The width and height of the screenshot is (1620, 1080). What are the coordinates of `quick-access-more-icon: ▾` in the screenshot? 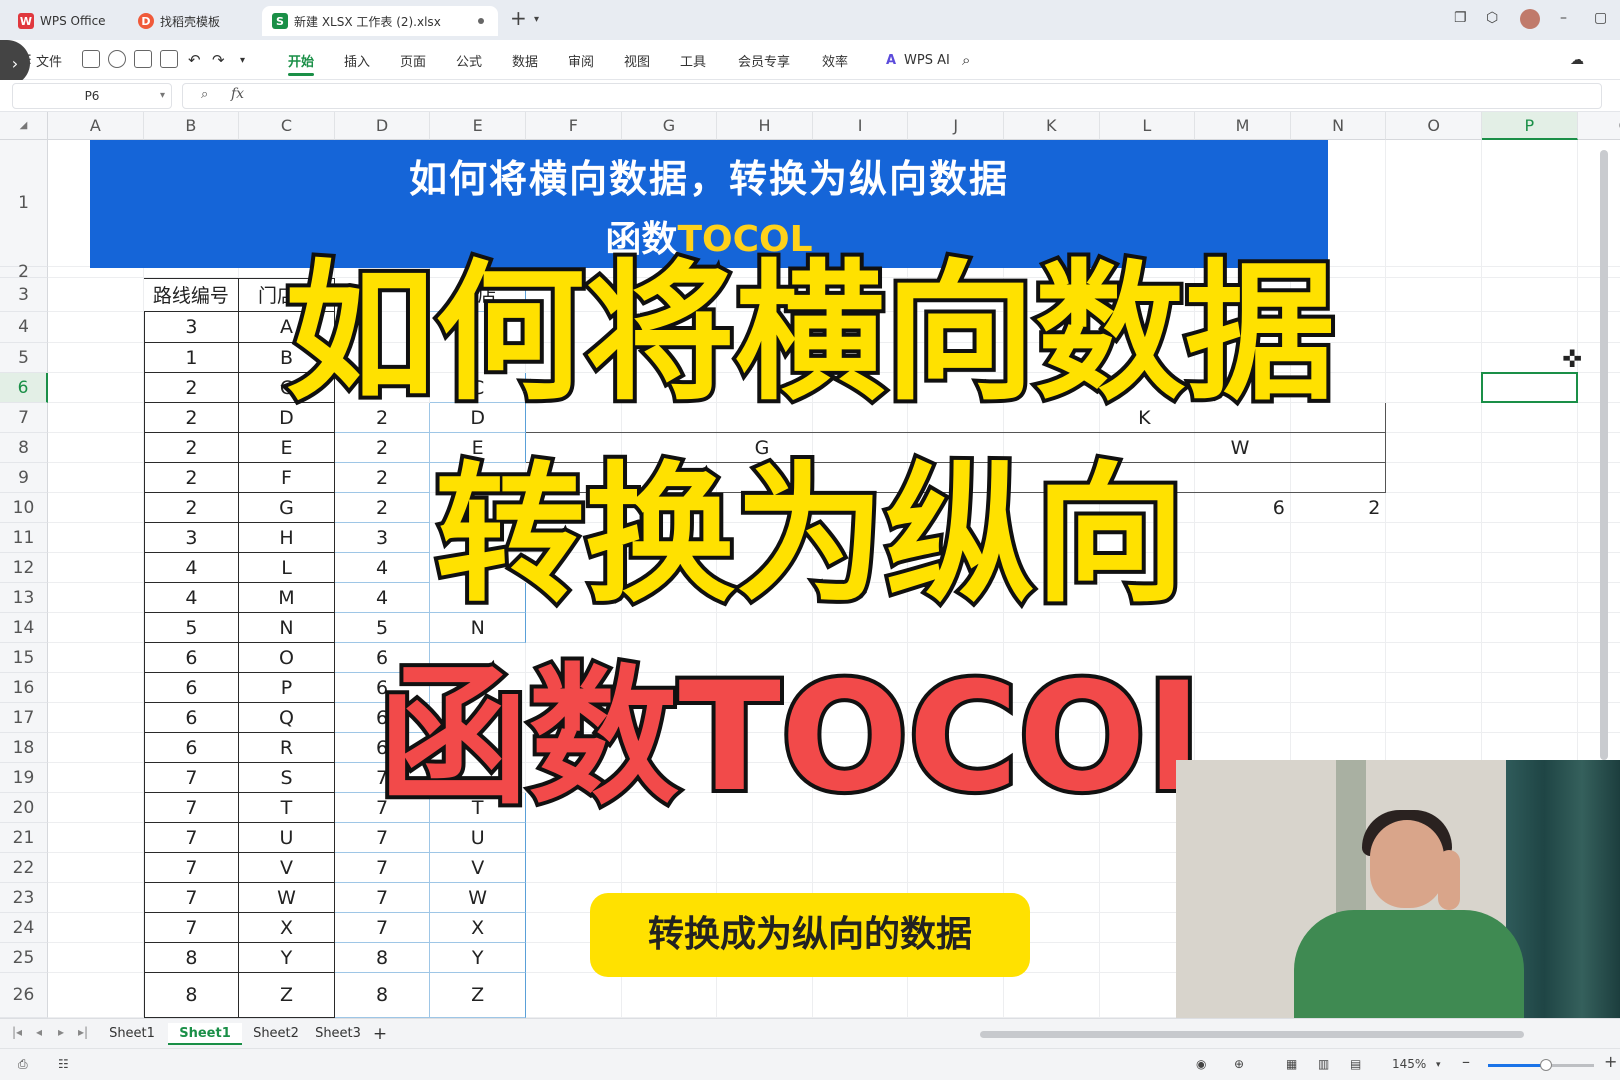 It's located at (242, 60).